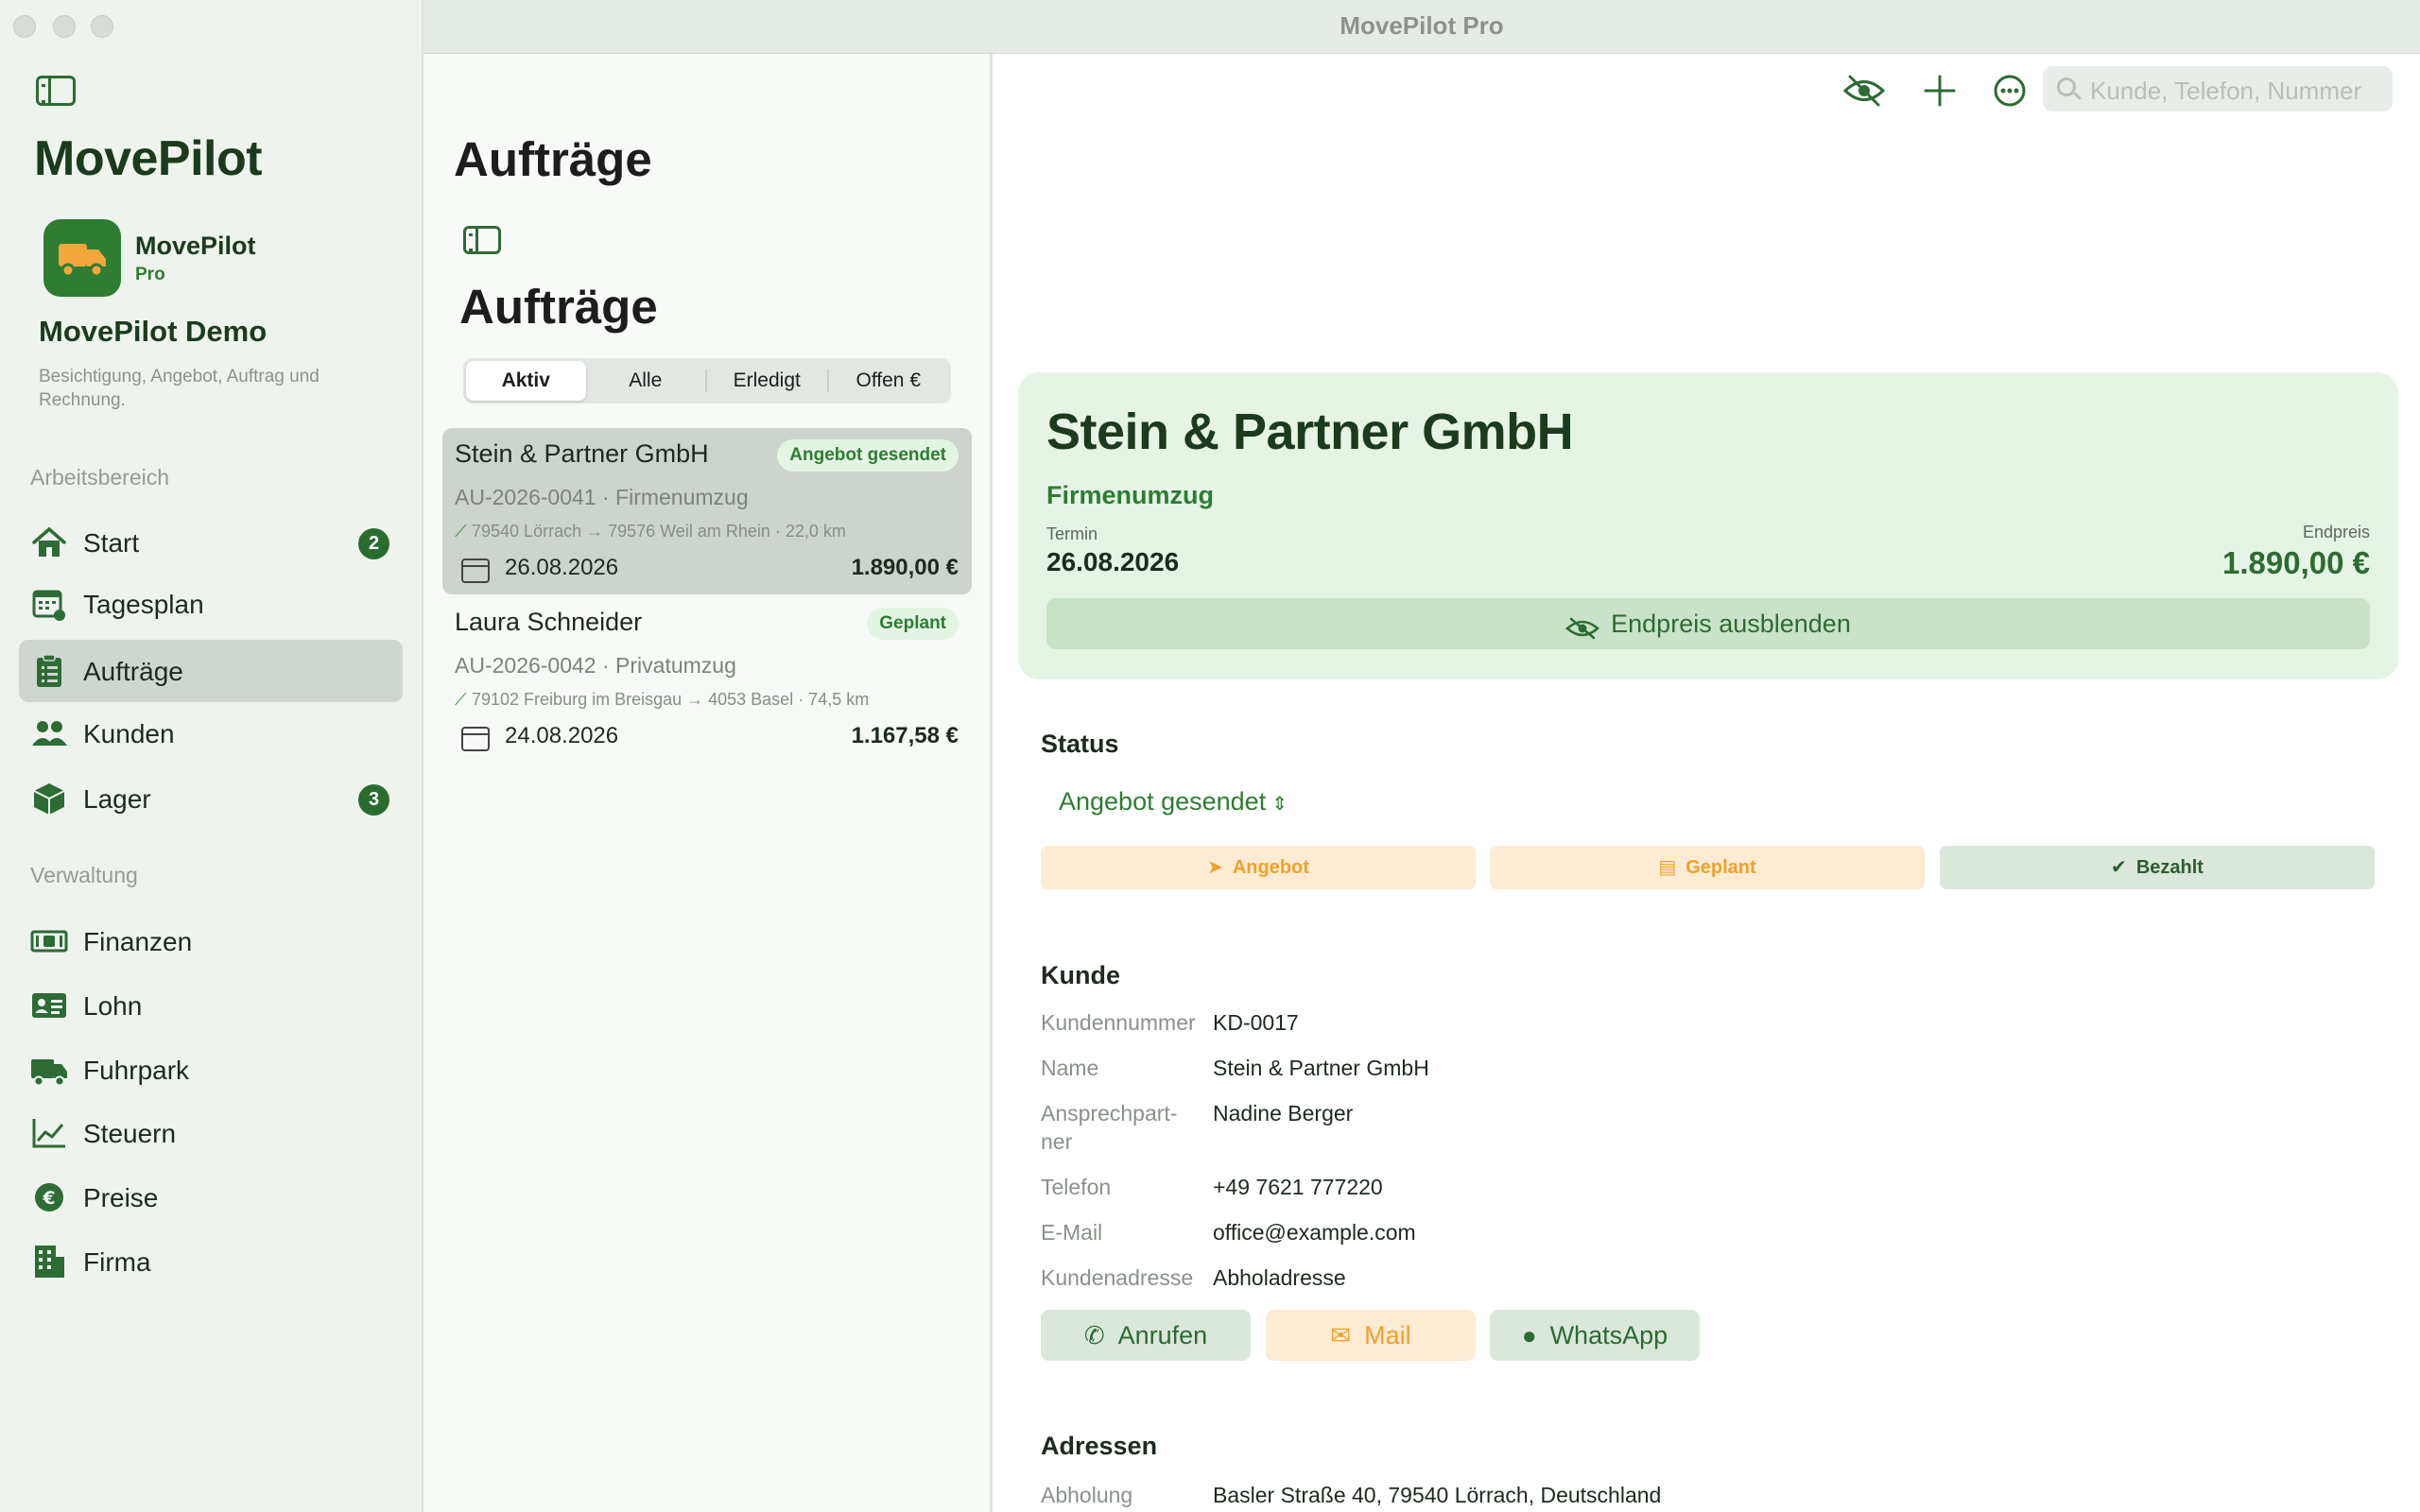 This screenshot has width=2420, height=1512. I want to click on status-geplant-button: ▤ Geplant, so click(1708, 867).